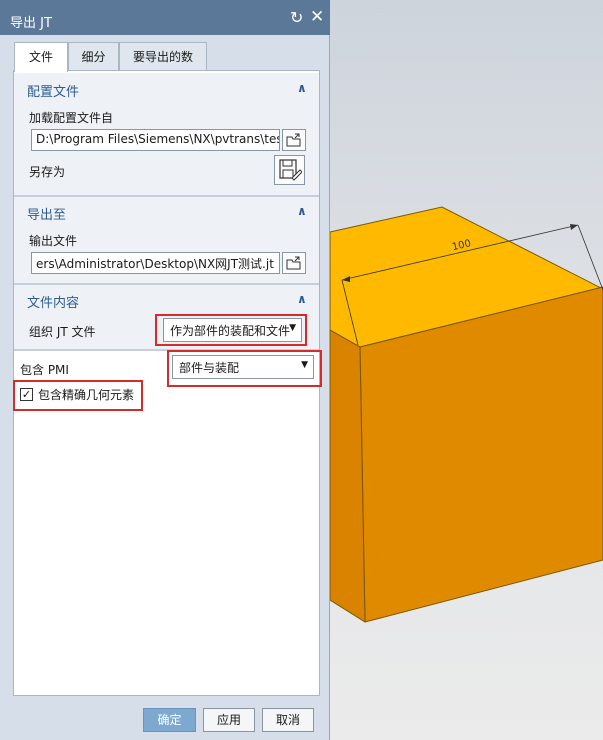  I want to click on export-collapse-icon: ∧, so click(302, 211).